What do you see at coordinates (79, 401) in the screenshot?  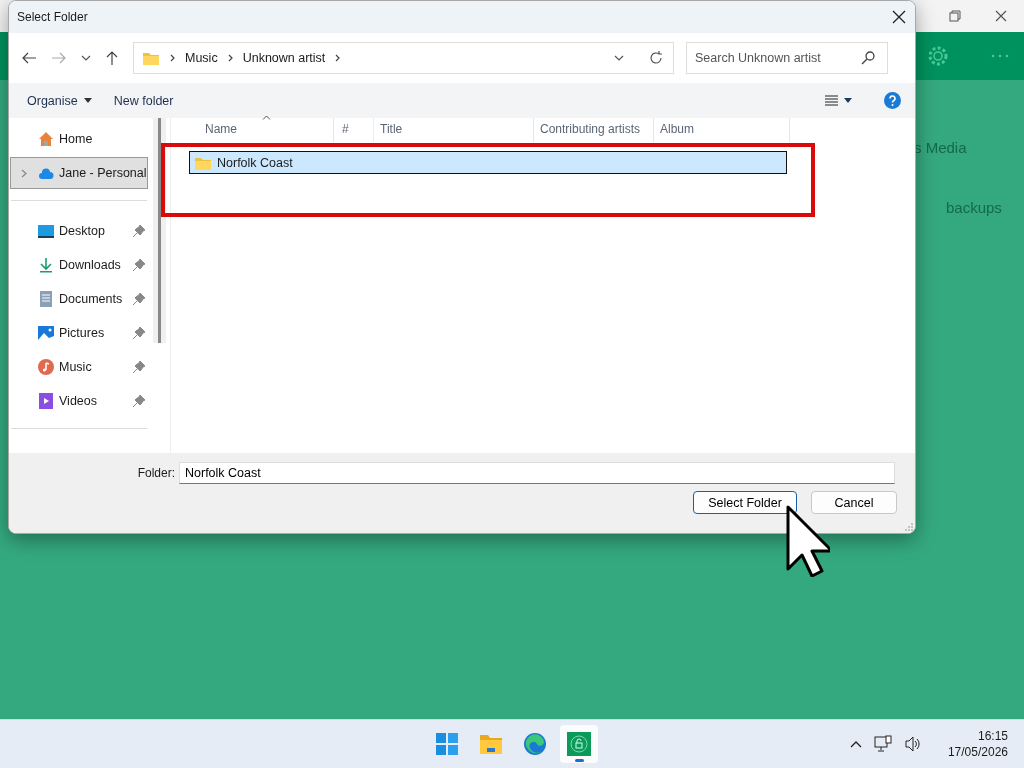 I see `sidebar-item: Videos` at bounding box center [79, 401].